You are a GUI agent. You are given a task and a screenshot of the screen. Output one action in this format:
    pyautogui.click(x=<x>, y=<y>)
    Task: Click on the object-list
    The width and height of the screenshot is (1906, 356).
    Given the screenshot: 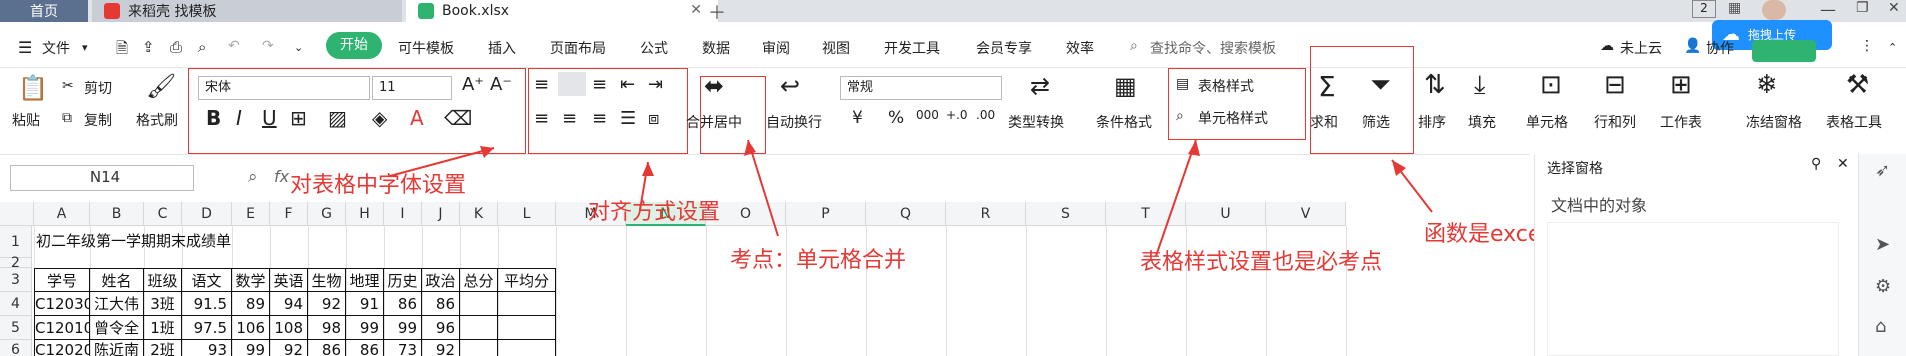 What is the action you would take?
    pyautogui.click(x=1693, y=289)
    